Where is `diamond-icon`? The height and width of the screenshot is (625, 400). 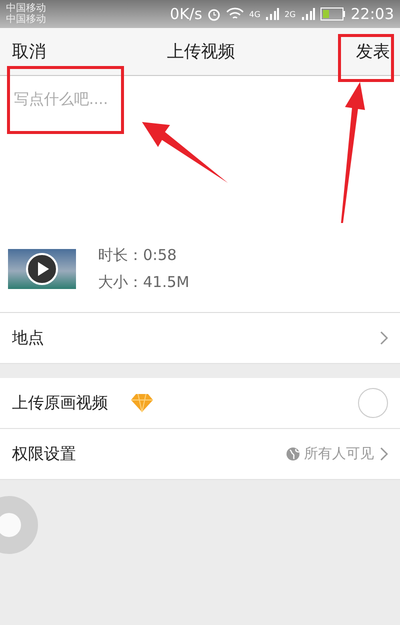
diamond-icon is located at coordinates (142, 403).